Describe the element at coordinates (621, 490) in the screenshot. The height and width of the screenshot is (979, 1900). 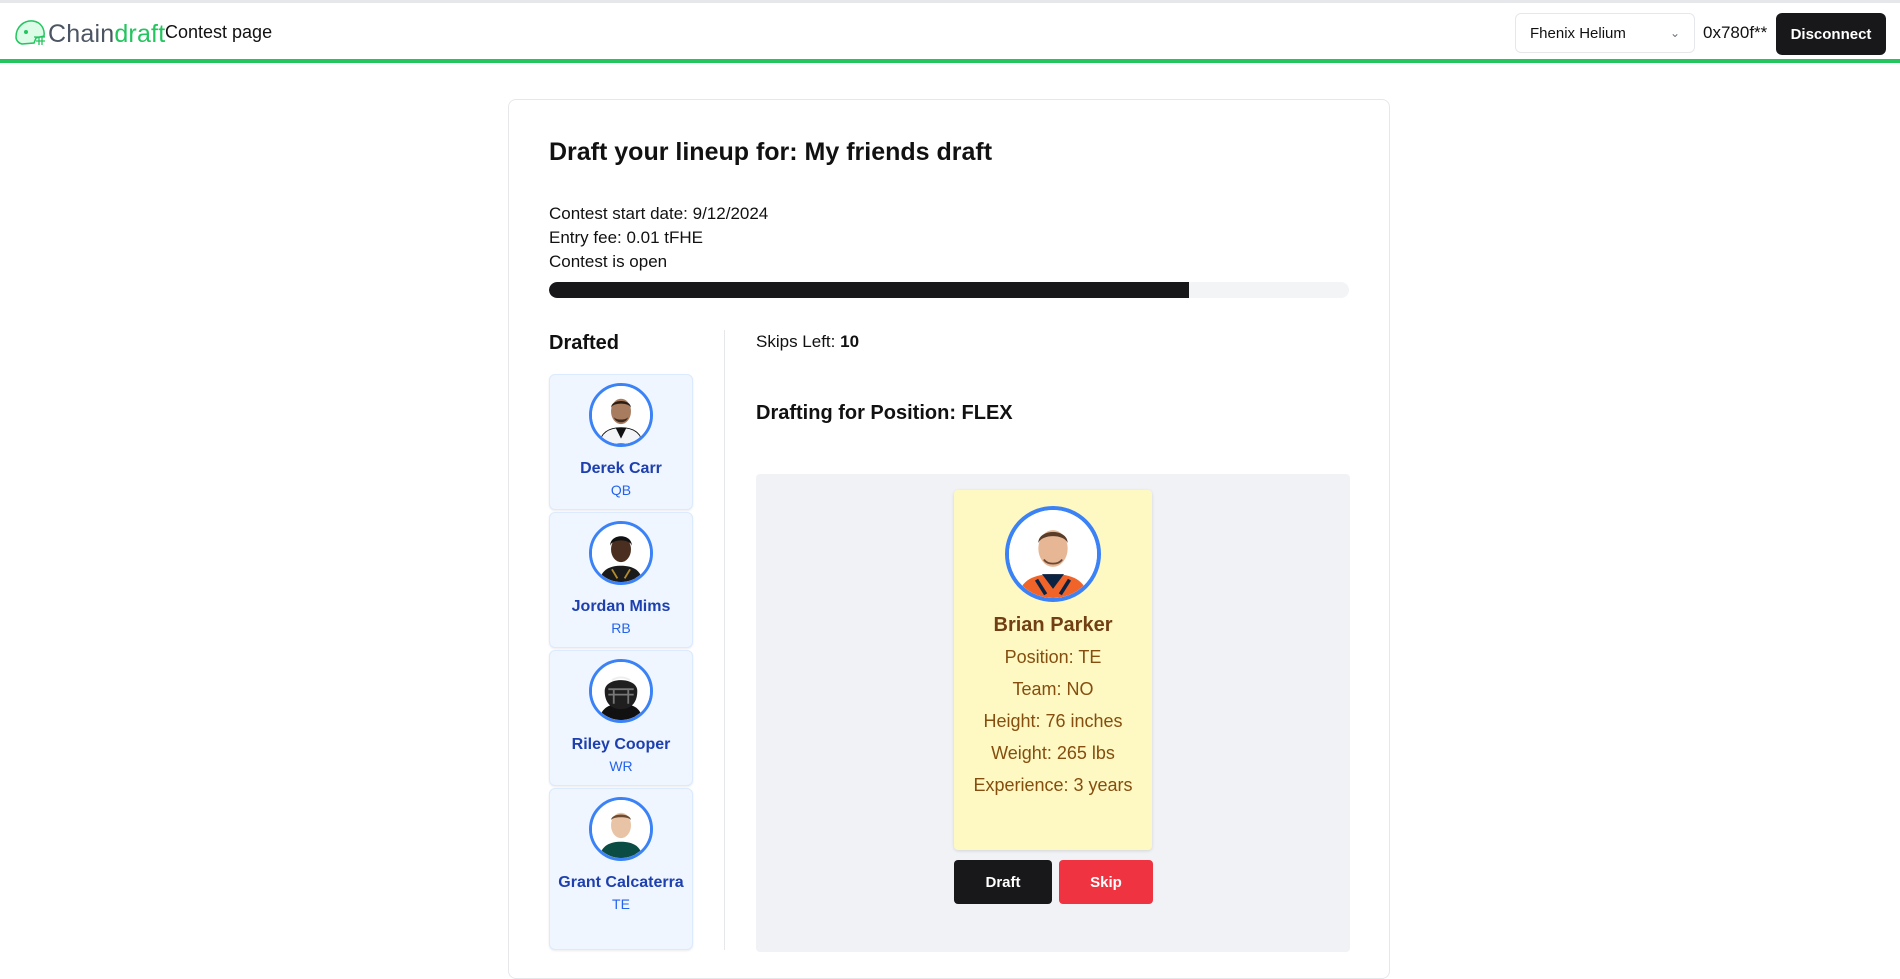
I see `drafted-player-position: QB` at that location.